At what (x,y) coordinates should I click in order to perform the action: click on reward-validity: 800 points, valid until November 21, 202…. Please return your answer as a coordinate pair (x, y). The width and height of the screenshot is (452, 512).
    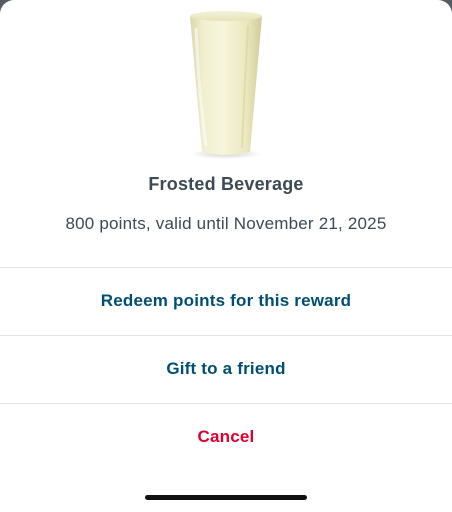
    Looking at the image, I should click on (226, 223).